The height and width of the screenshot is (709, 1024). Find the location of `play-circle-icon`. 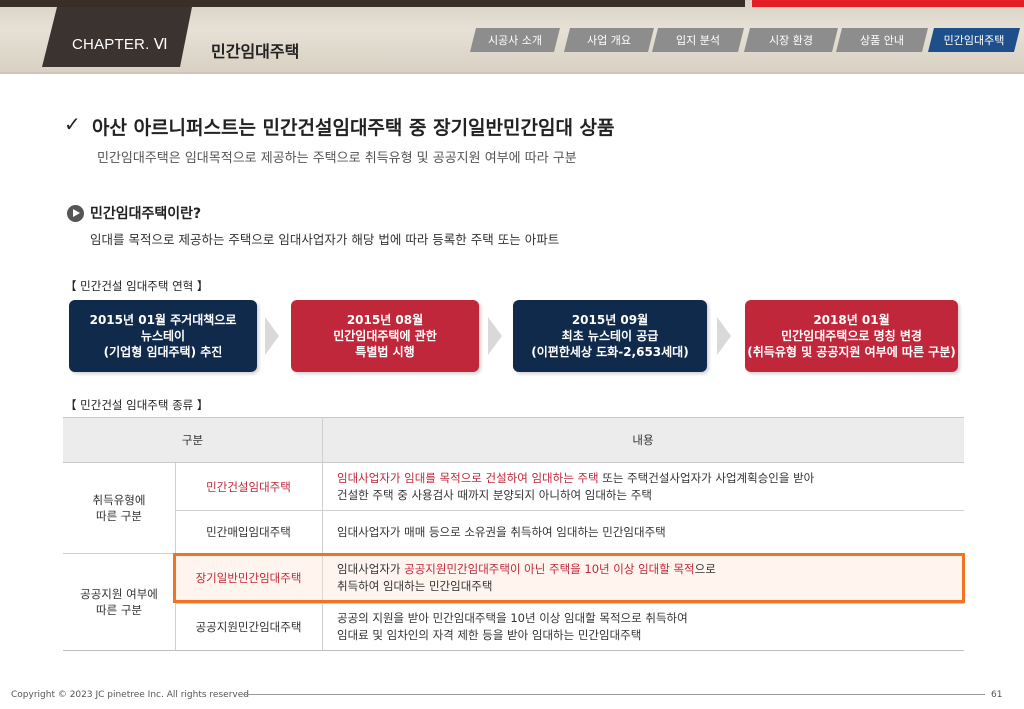

play-circle-icon is located at coordinates (75, 213).